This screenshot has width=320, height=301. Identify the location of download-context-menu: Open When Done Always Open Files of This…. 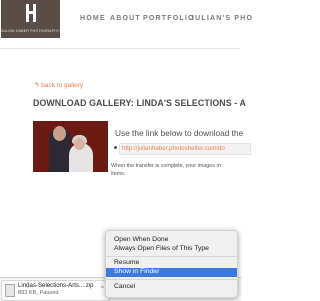
(171, 264).